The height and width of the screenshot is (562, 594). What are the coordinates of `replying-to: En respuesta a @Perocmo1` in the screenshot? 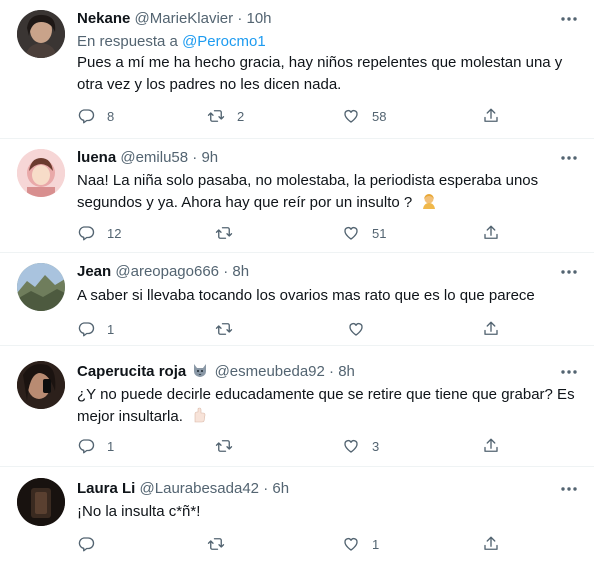 It's located at (171, 42).